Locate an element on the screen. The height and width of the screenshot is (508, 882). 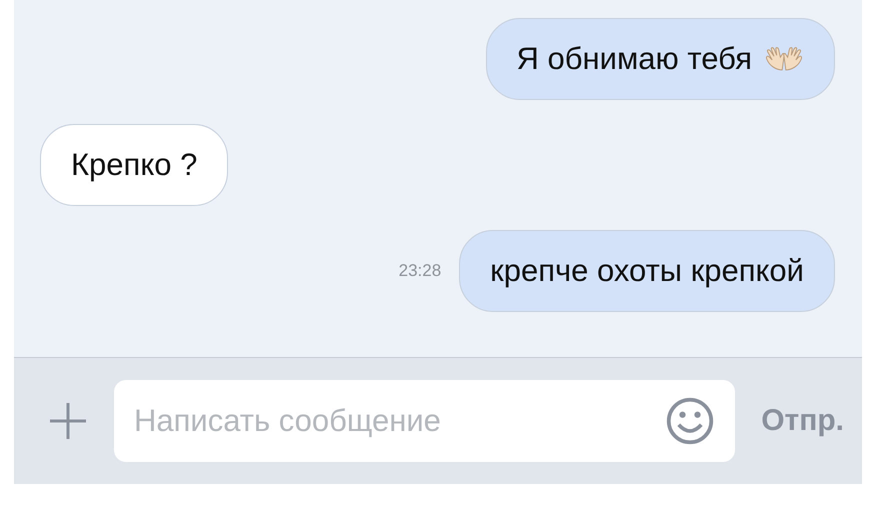
send-button: Отпр. is located at coordinates (802, 421).